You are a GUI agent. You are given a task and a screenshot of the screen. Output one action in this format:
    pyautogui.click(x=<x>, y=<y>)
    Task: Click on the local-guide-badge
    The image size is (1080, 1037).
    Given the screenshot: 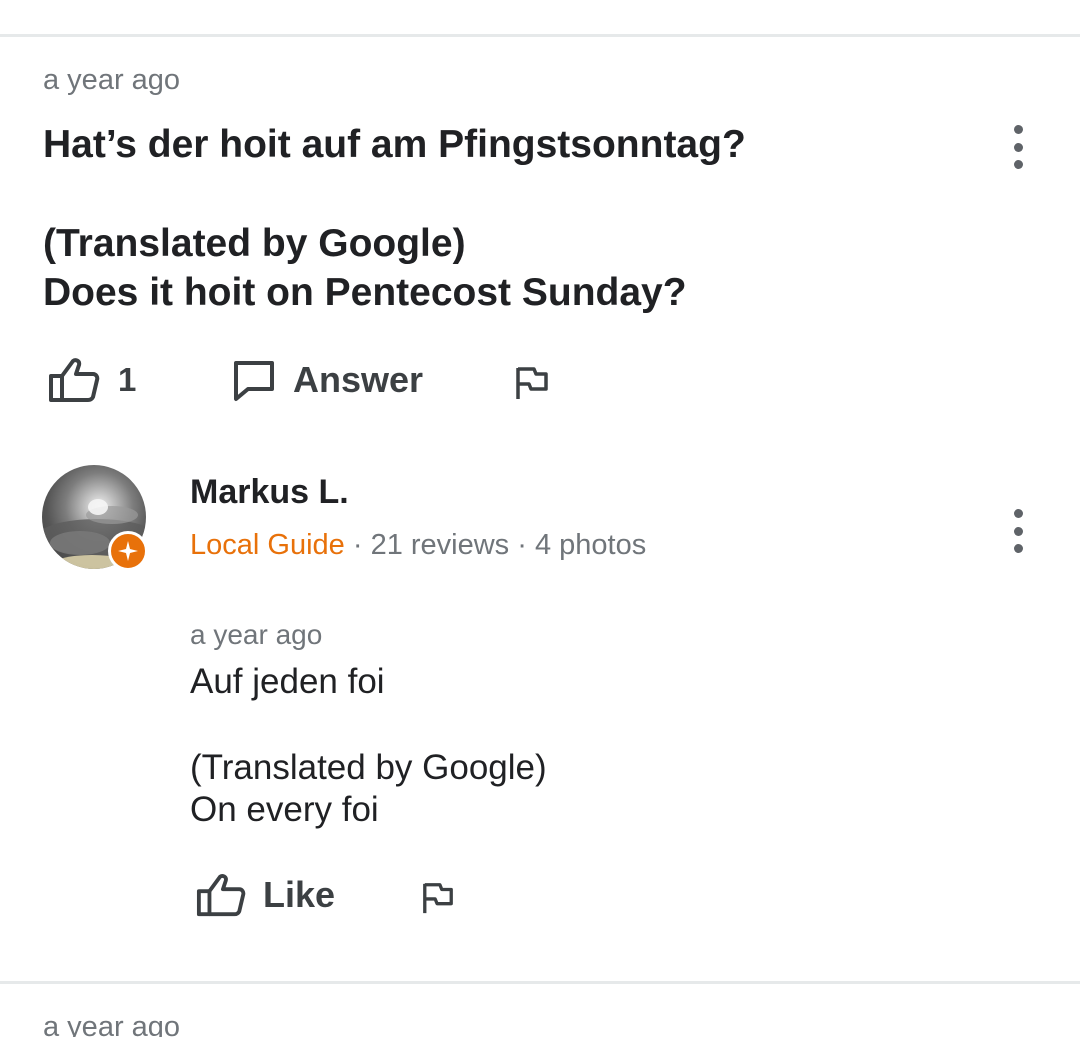 What is the action you would take?
    pyautogui.click(x=128, y=551)
    